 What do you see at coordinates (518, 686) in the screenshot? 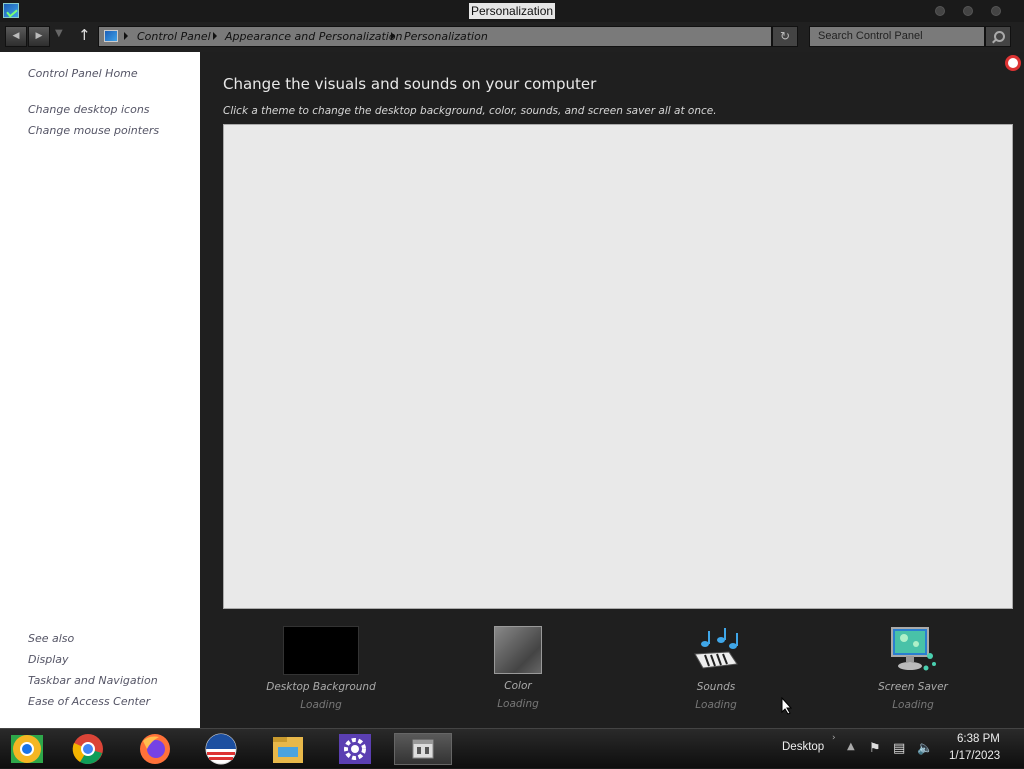
I see `color-label: Color` at bounding box center [518, 686].